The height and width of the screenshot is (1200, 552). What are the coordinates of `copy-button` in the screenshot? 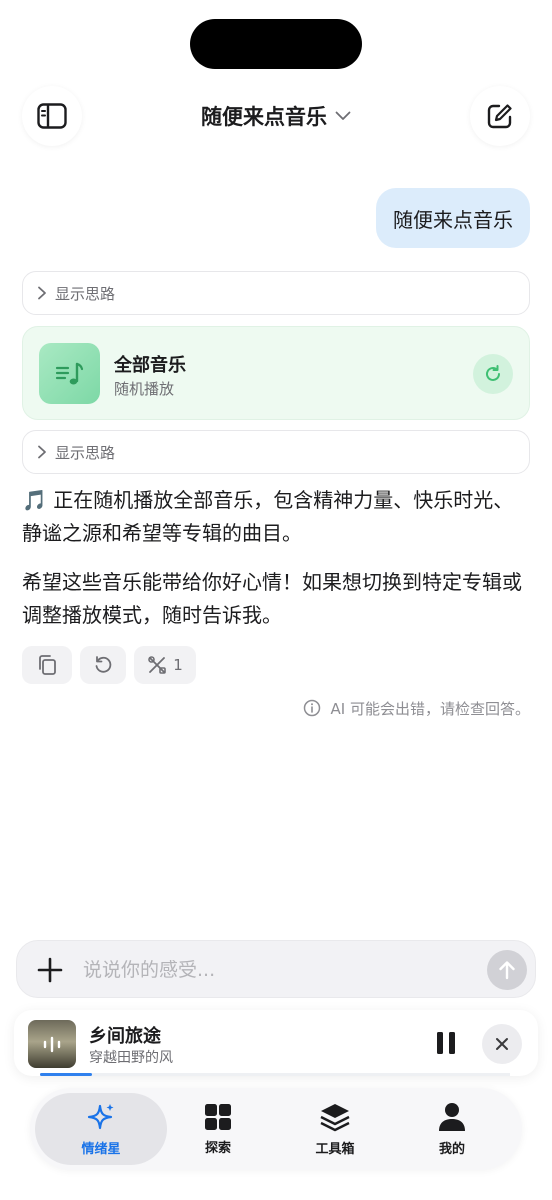 It's located at (47, 665).